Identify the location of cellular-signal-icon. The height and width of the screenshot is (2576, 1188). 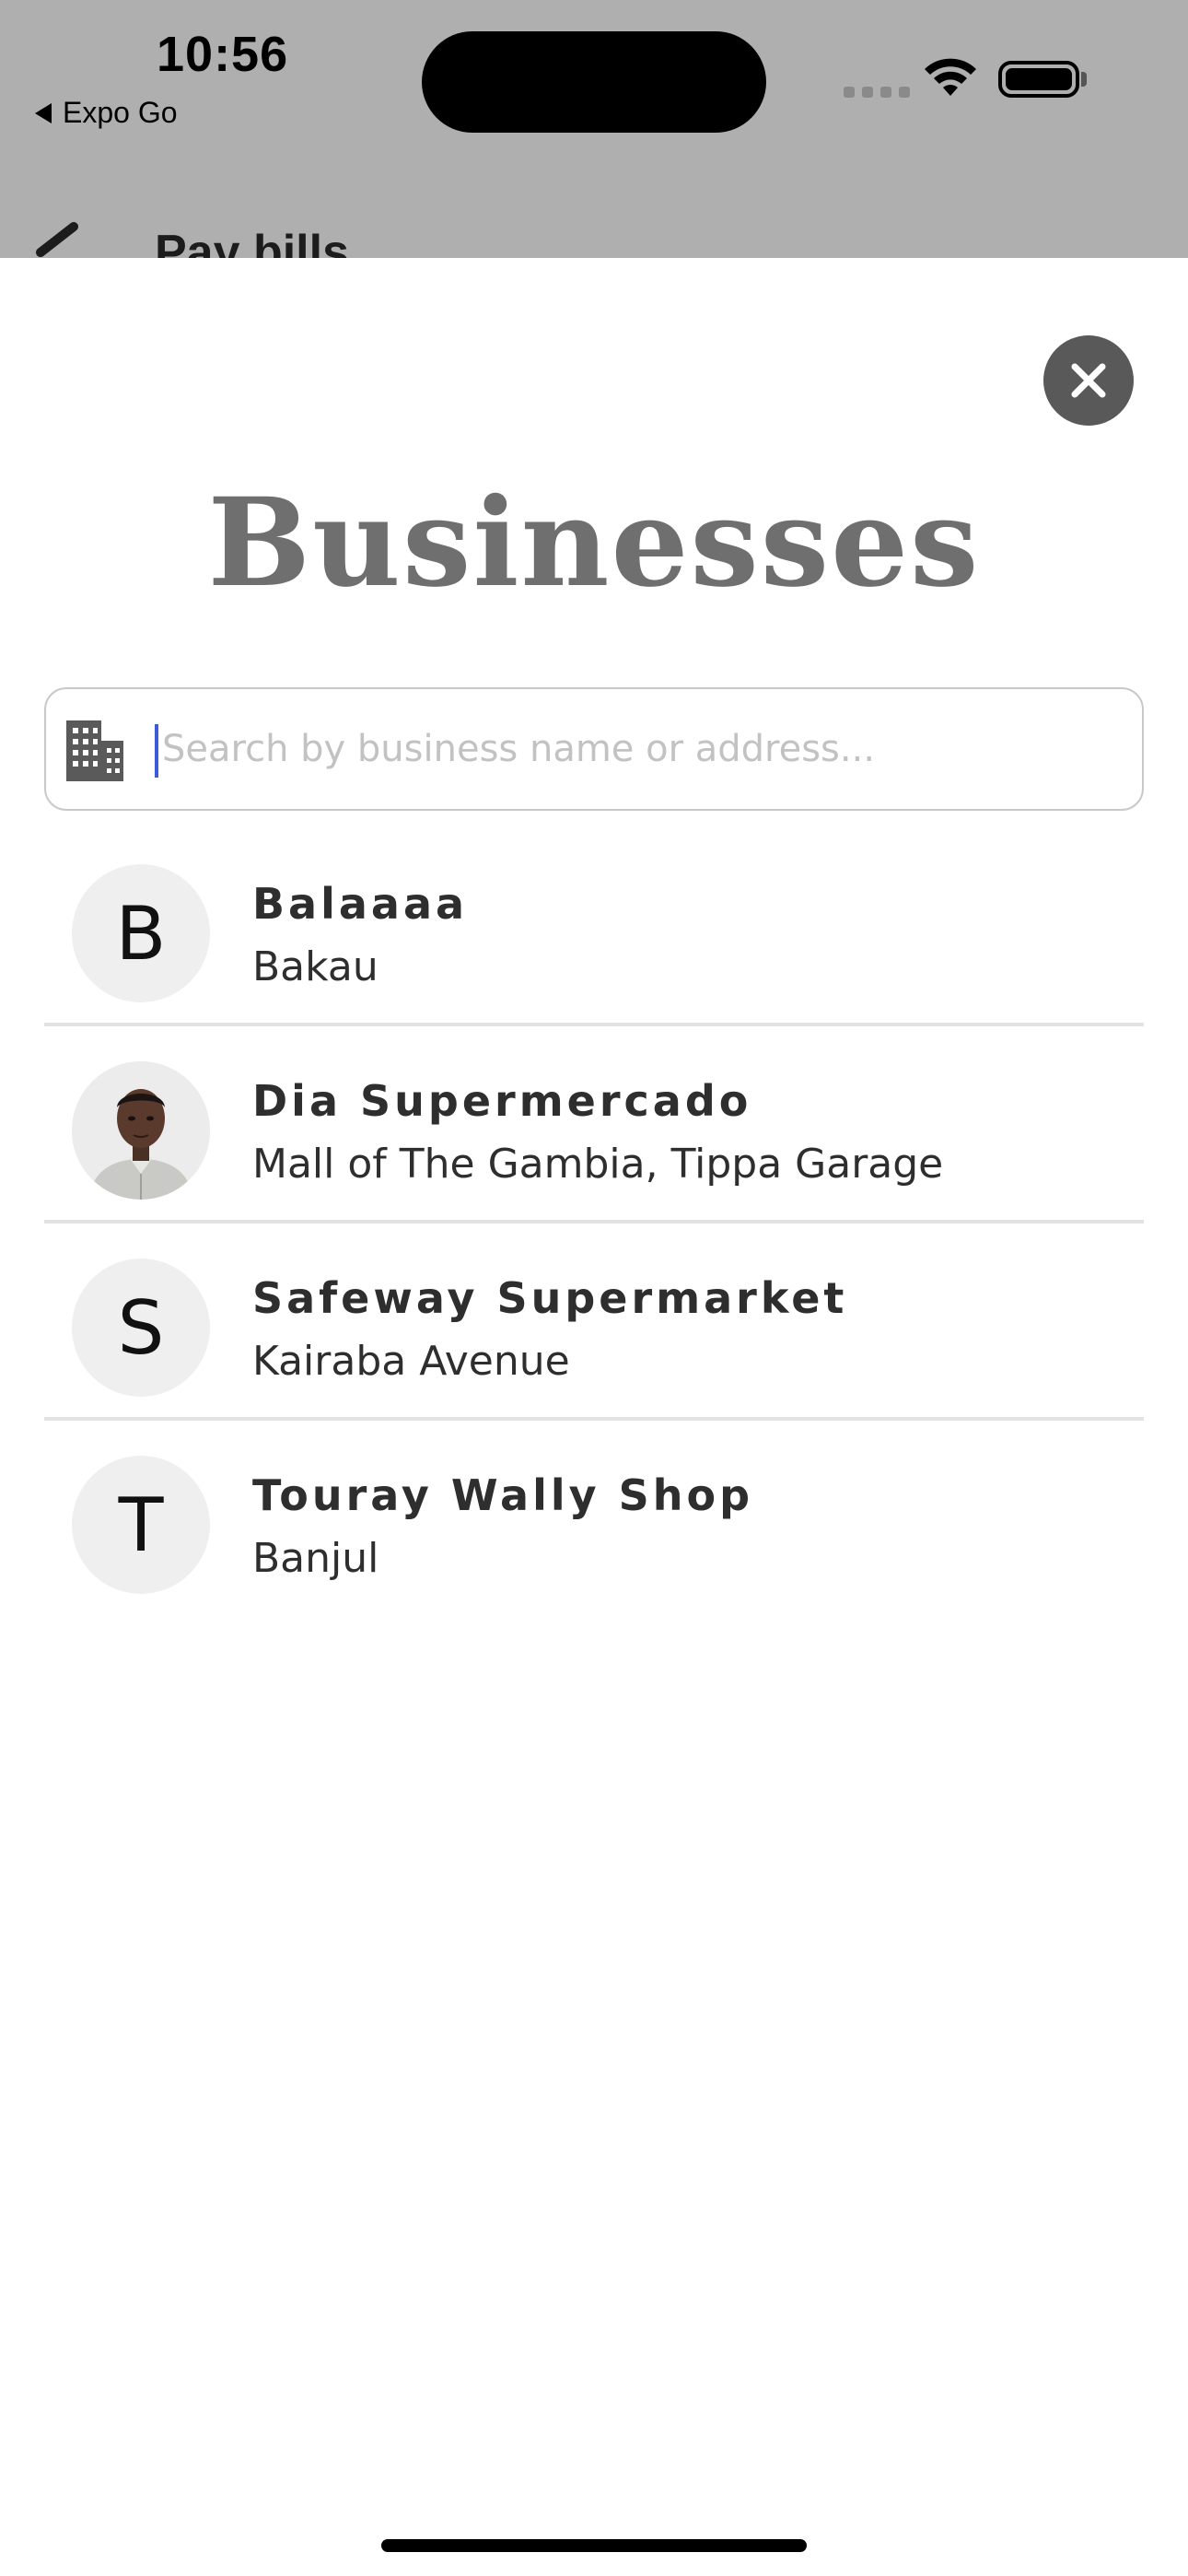
(877, 92).